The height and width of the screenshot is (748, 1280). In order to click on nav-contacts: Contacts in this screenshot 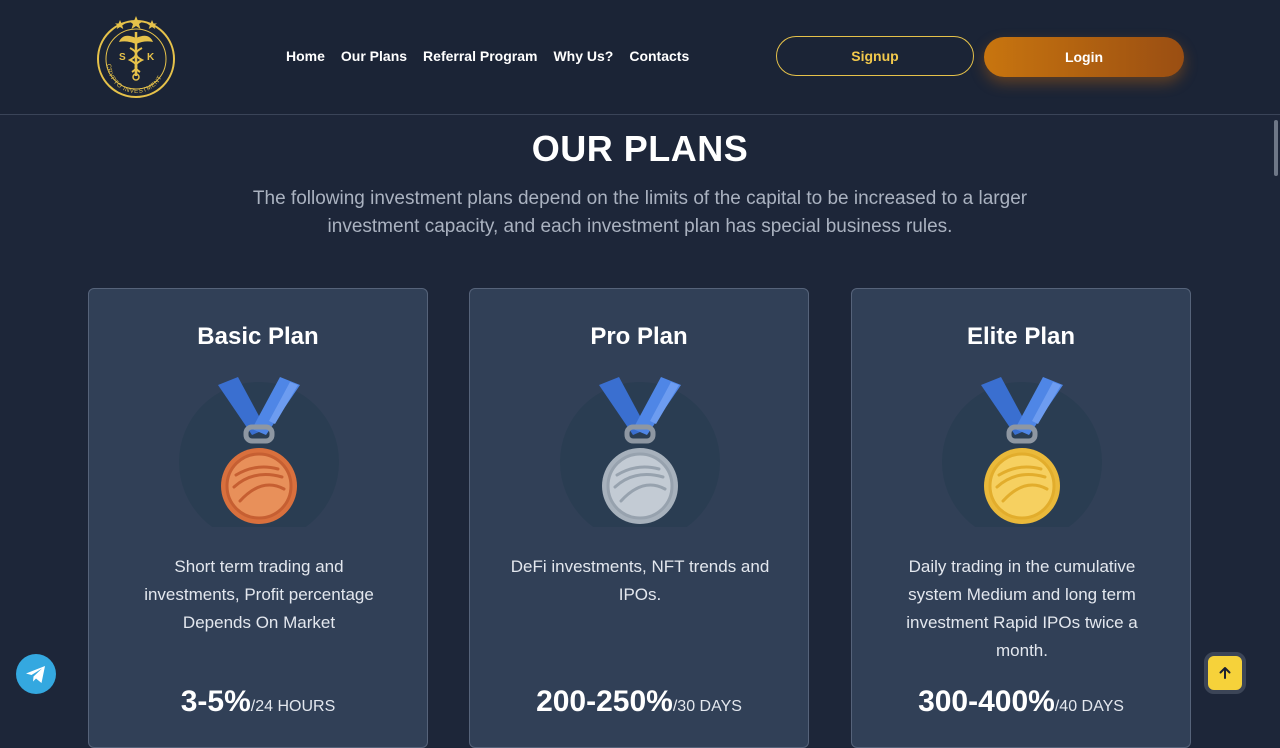, I will do `click(659, 56)`.